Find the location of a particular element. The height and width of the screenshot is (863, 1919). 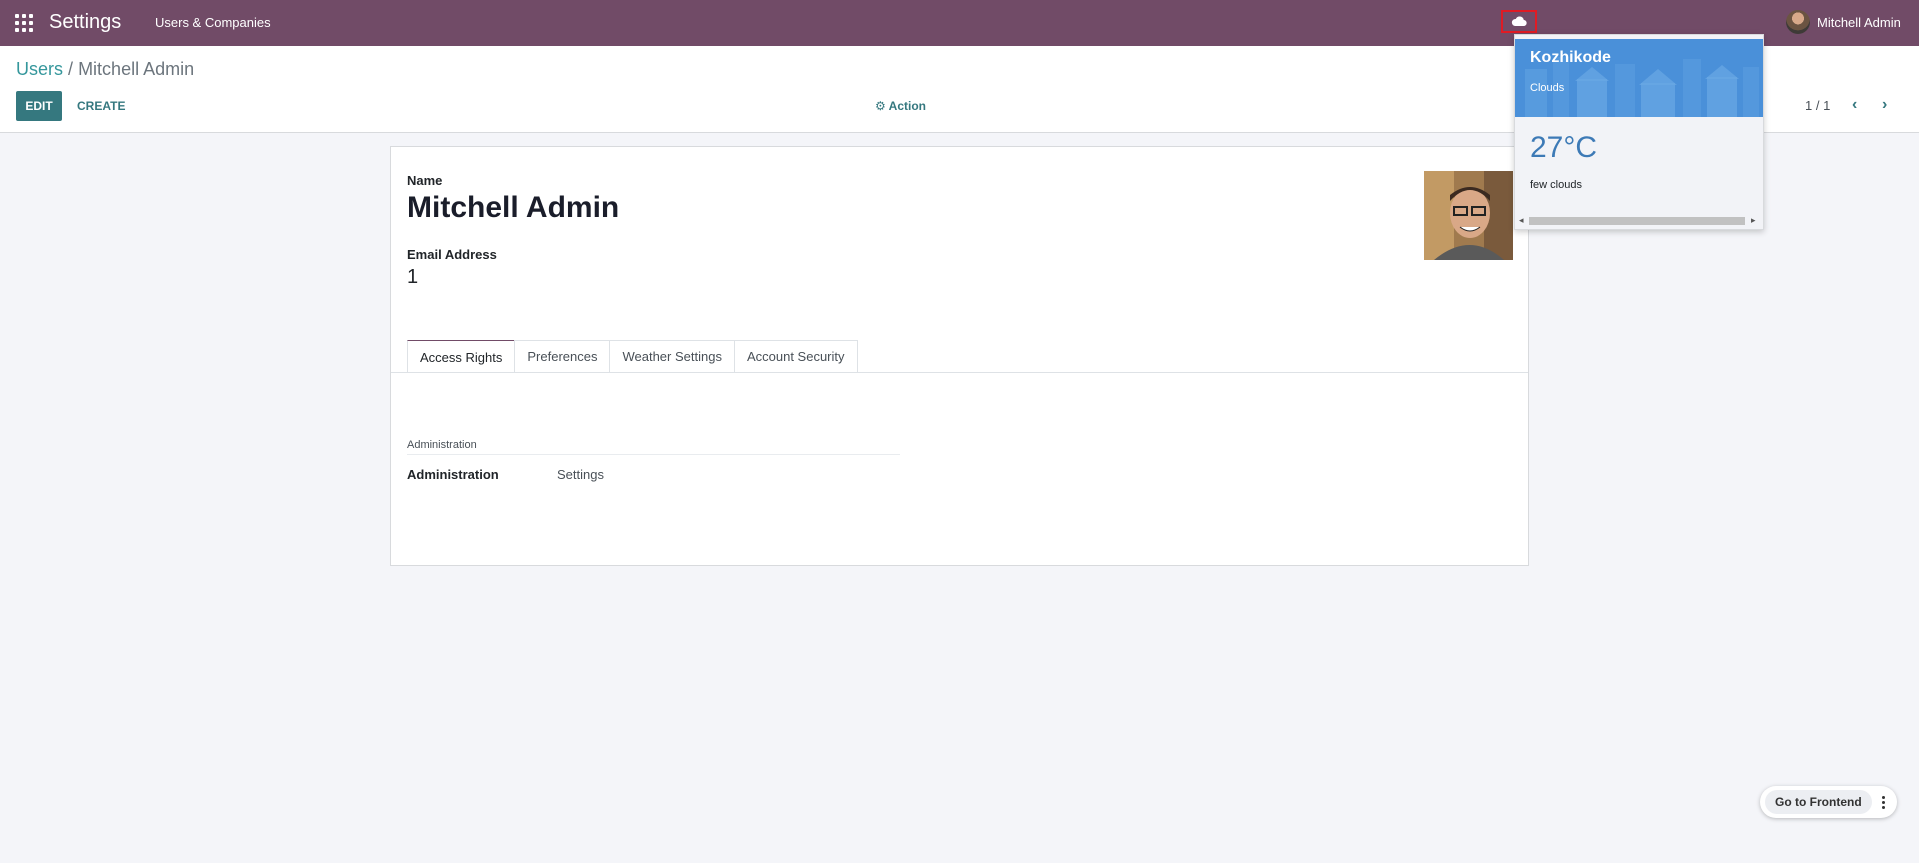

pager-value: 1 / 1 is located at coordinates (1817, 105).